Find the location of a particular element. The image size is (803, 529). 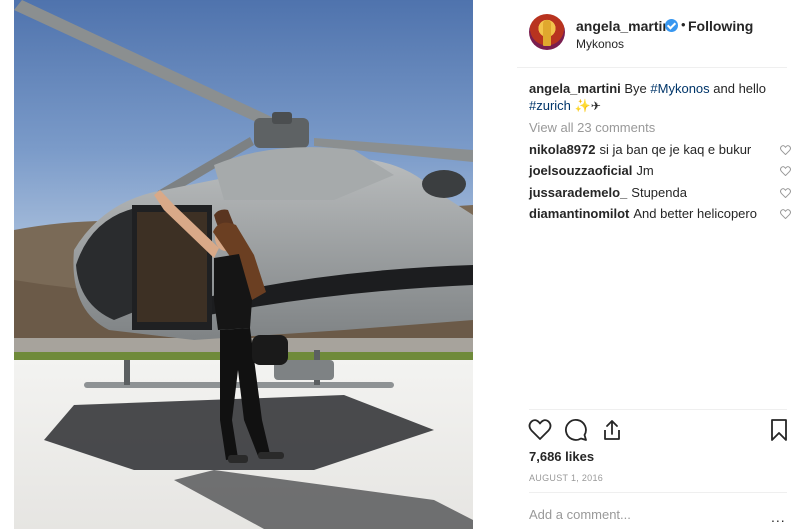

avatar is located at coordinates (547, 32).